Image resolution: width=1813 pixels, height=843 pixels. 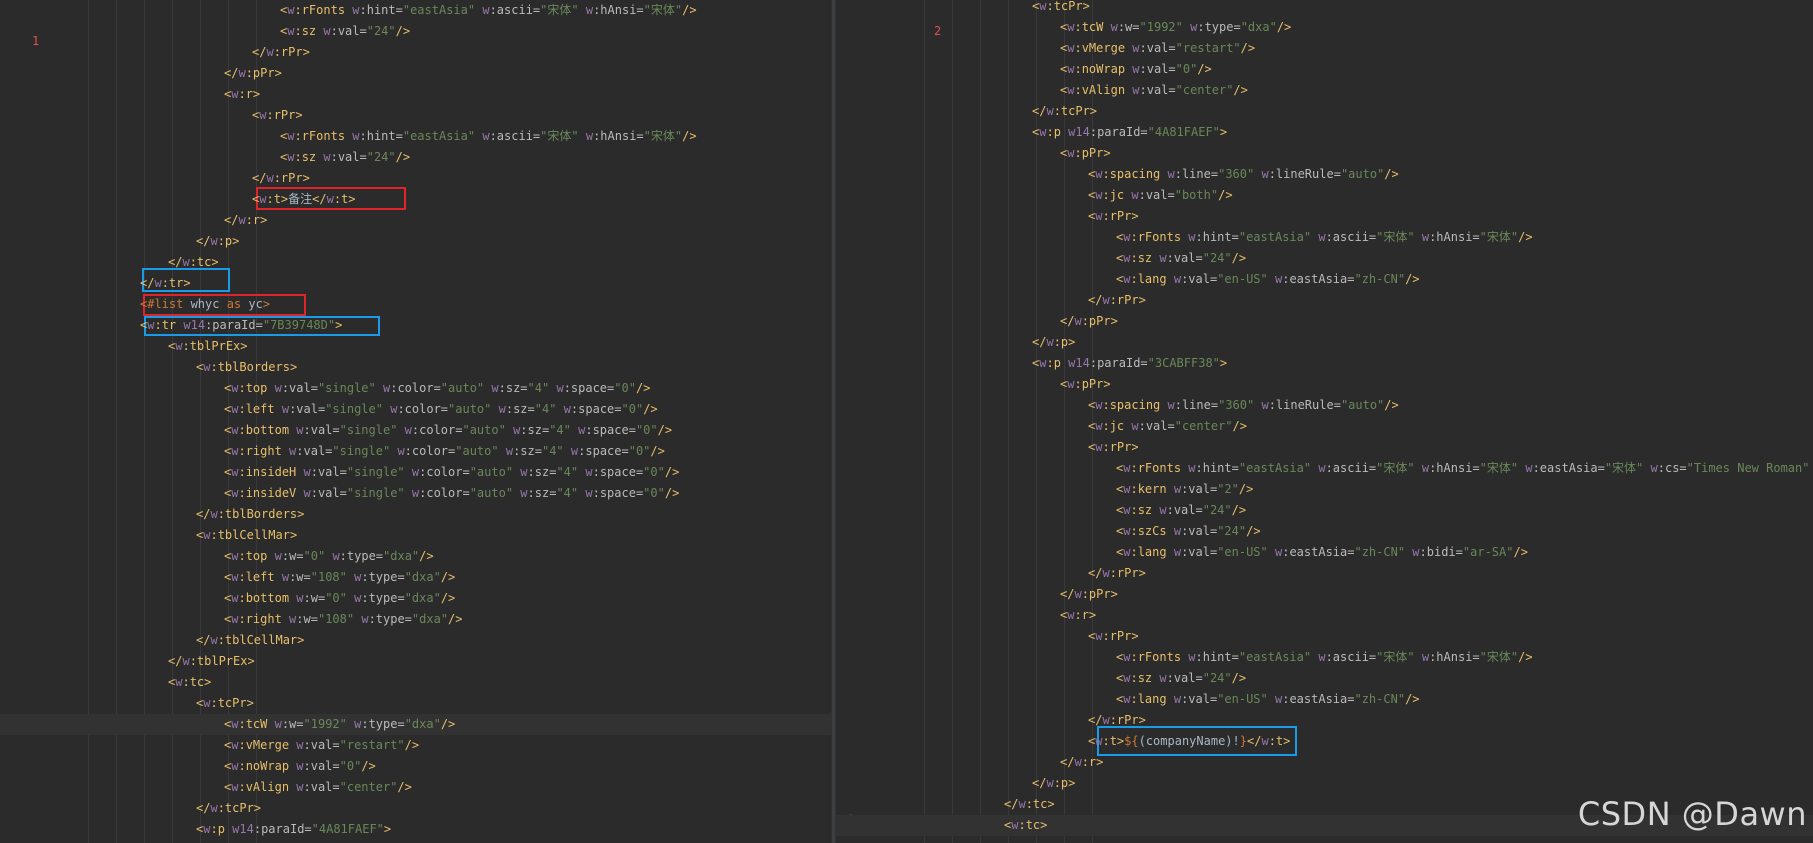 What do you see at coordinates (415, 640) in the screenshot?
I see `code-line: </w:tblCellMar>` at bounding box center [415, 640].